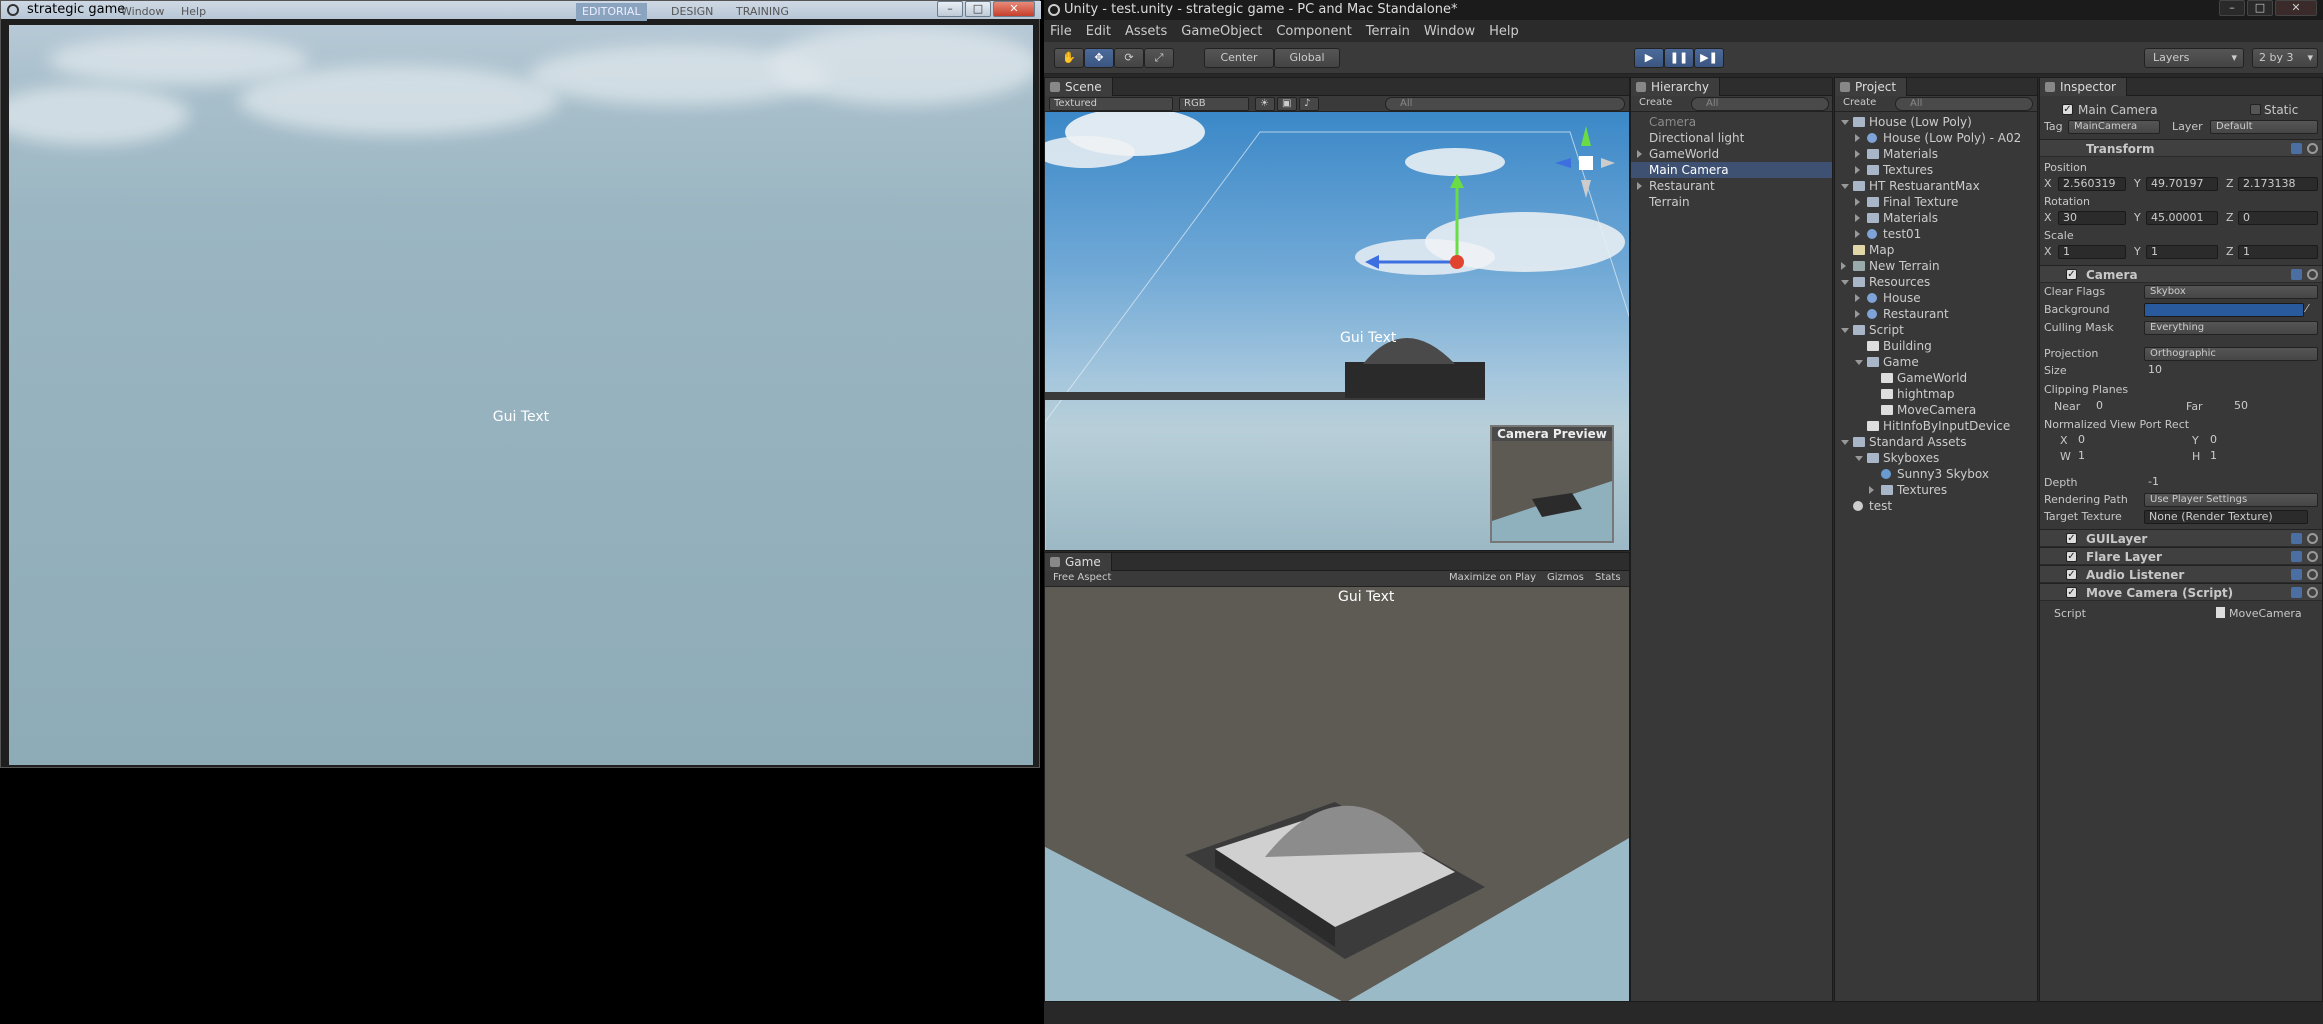  What do you see at coordinates (1936, 442) in the screenshot?
I see `project-item: Standard Assets` at bounding box center [1936, 442].